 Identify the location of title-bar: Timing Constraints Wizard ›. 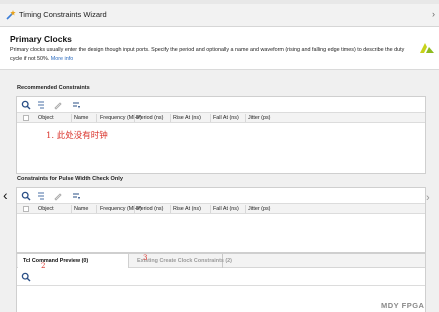
(219, 15).